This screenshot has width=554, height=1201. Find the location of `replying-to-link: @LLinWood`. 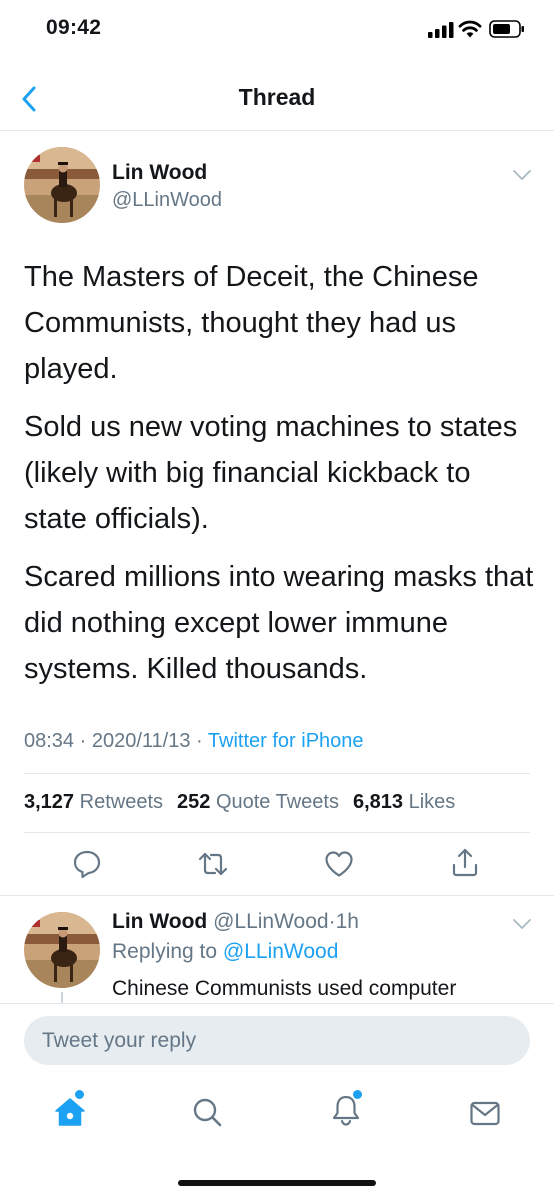

replying-to-link: @LLinWood is located at coordinates (281, 951).